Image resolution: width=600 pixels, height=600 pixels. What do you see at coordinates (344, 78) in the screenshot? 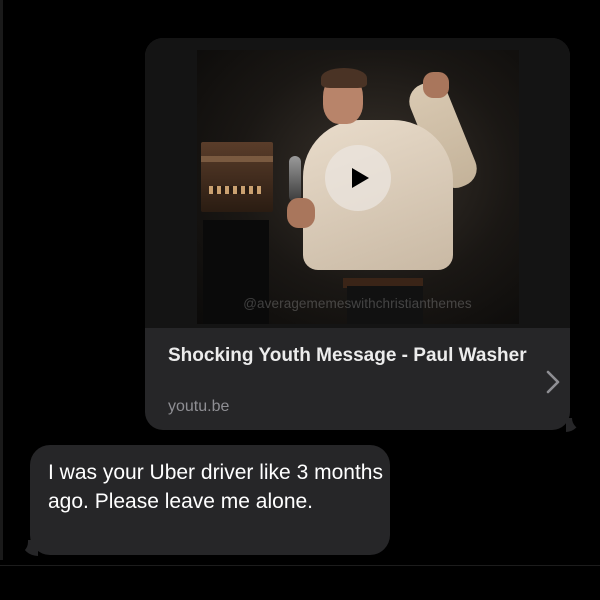
I see `preacher-hair` at bounding box center [344, 78].